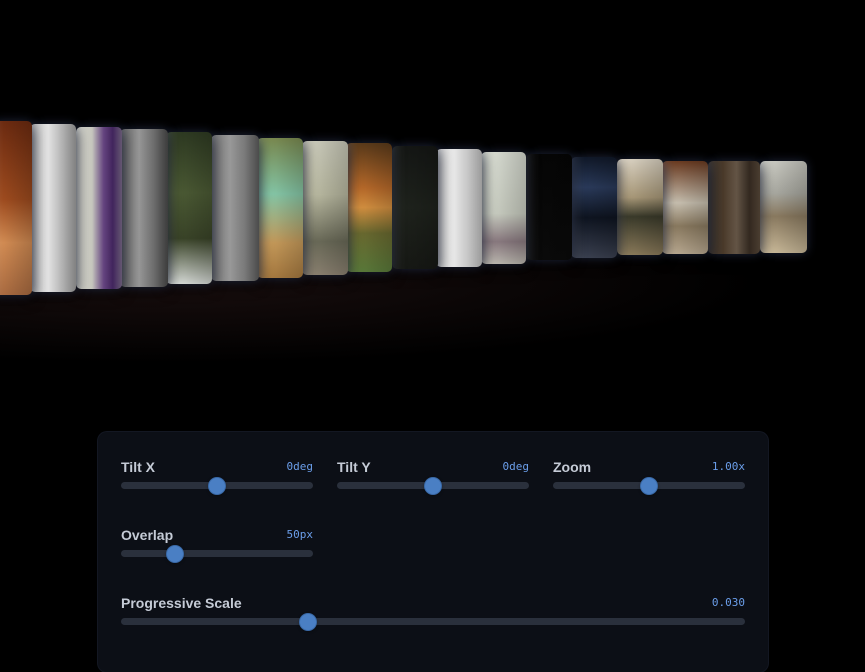  I want to click on progressive-scale-control: Progressive Scale 0.030, so click(433, 615).